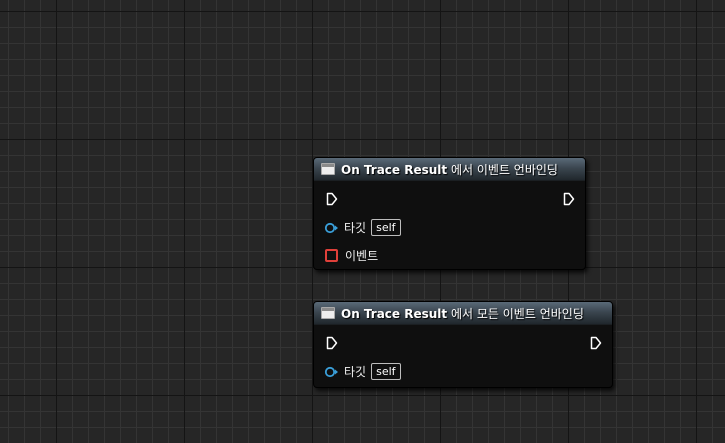 The image size is (725, 443). I want to click on delegate-pin-icon, so click(331, 255).